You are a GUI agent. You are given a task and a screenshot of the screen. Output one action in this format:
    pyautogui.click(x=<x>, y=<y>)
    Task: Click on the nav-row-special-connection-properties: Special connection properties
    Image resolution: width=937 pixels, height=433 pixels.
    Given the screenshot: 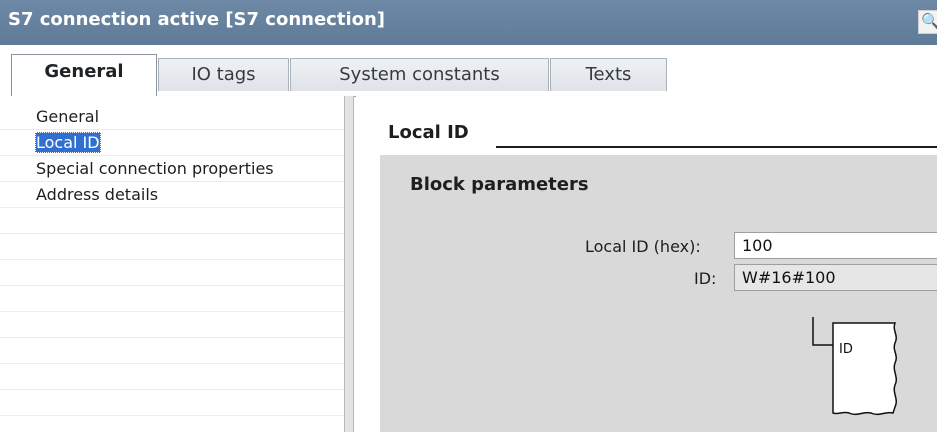 What is the action you would take?
    pyautogui.click(x=172, y=169)
    